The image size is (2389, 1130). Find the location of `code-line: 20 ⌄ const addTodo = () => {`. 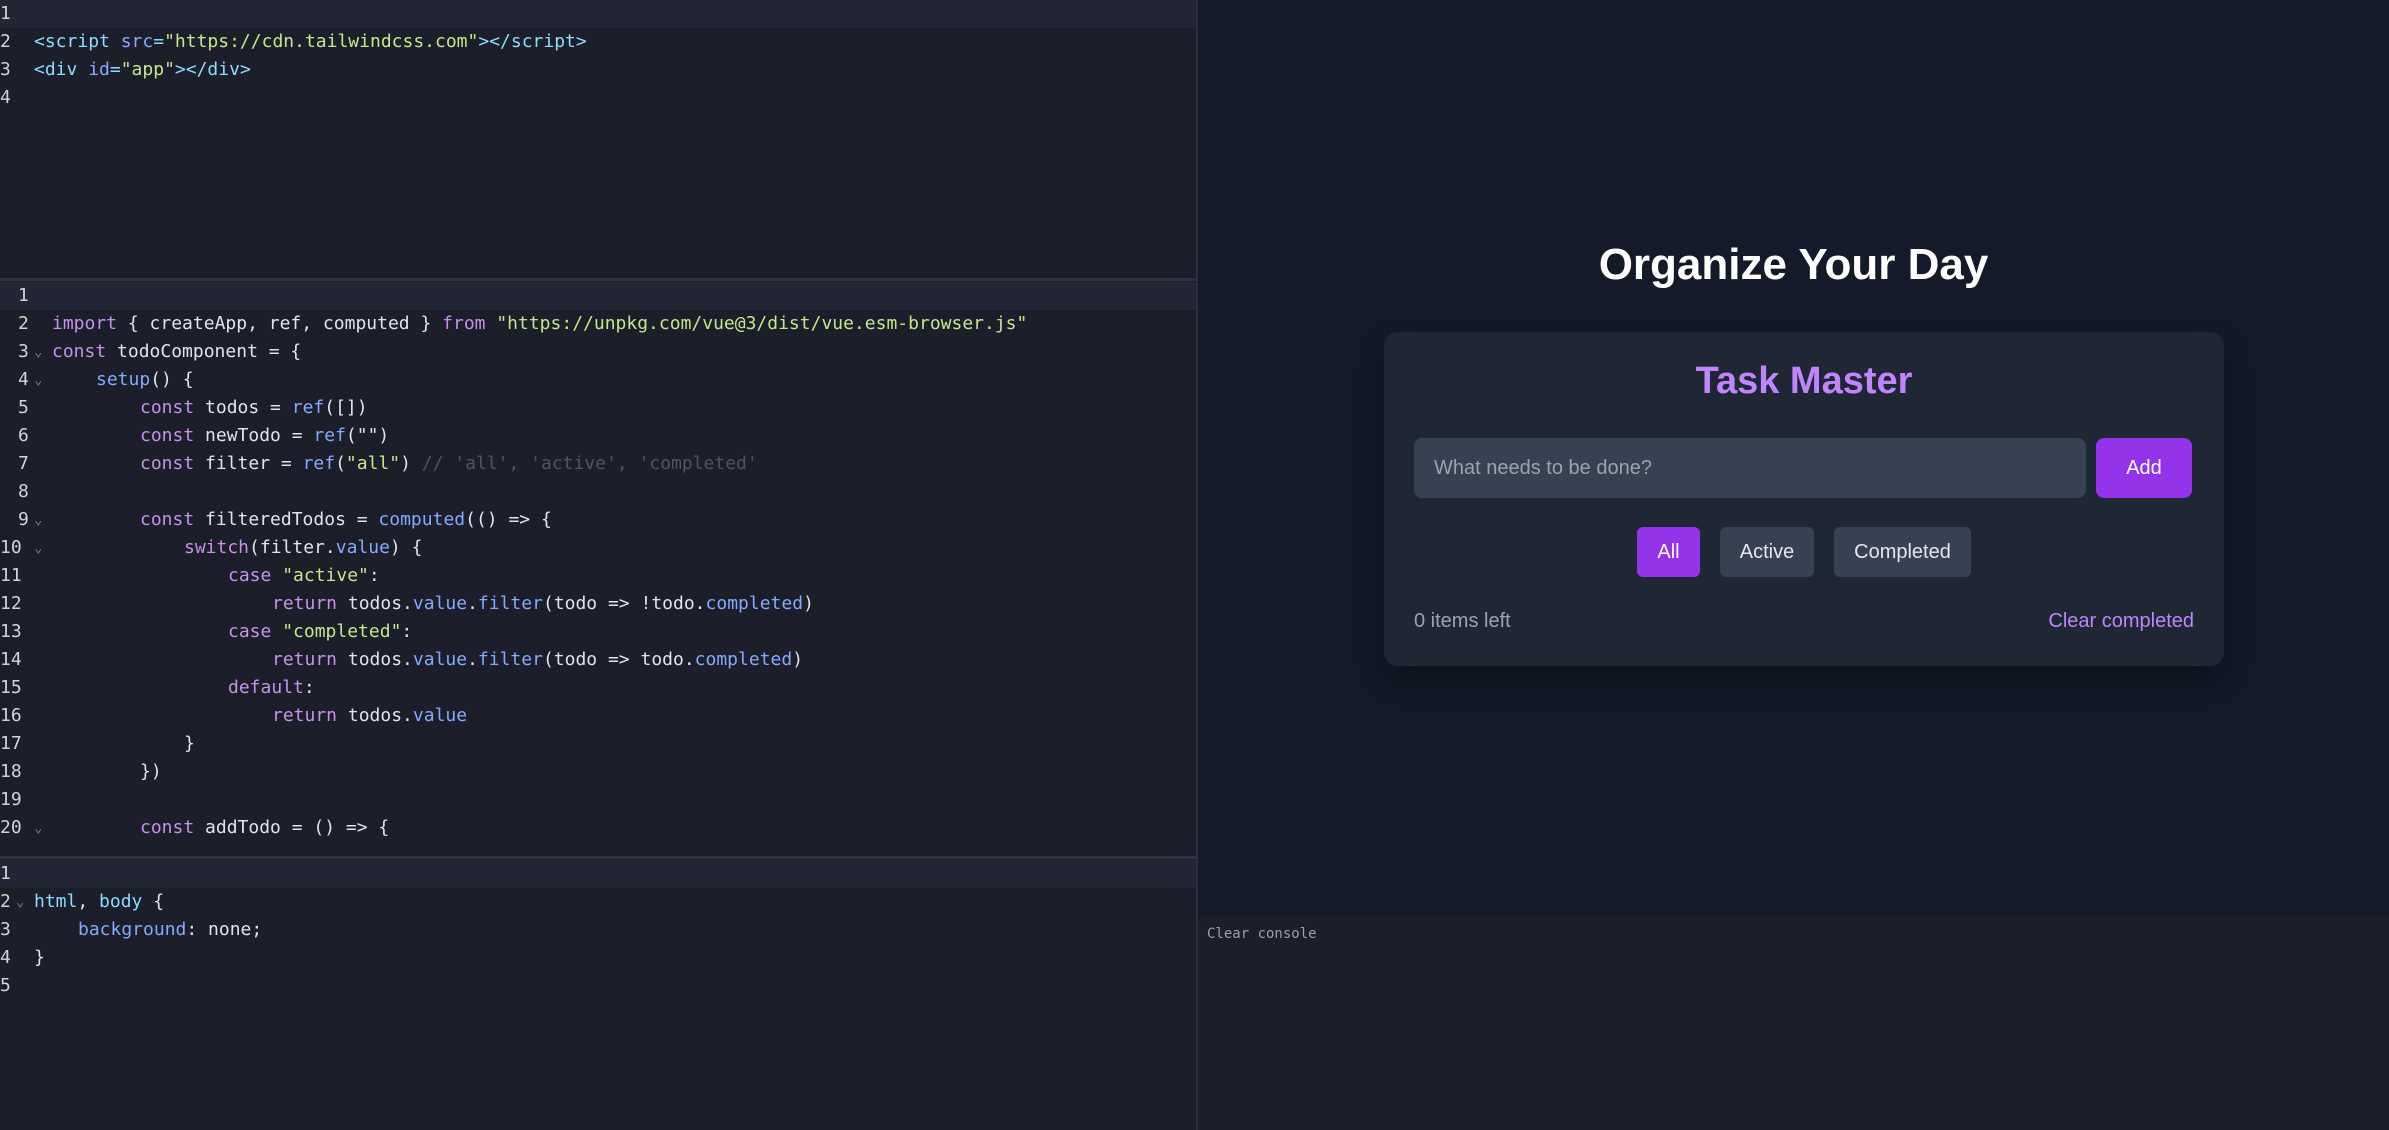

code-line: 20 ⌄ const addTodo = () => { is located at coordinates (598, 828).